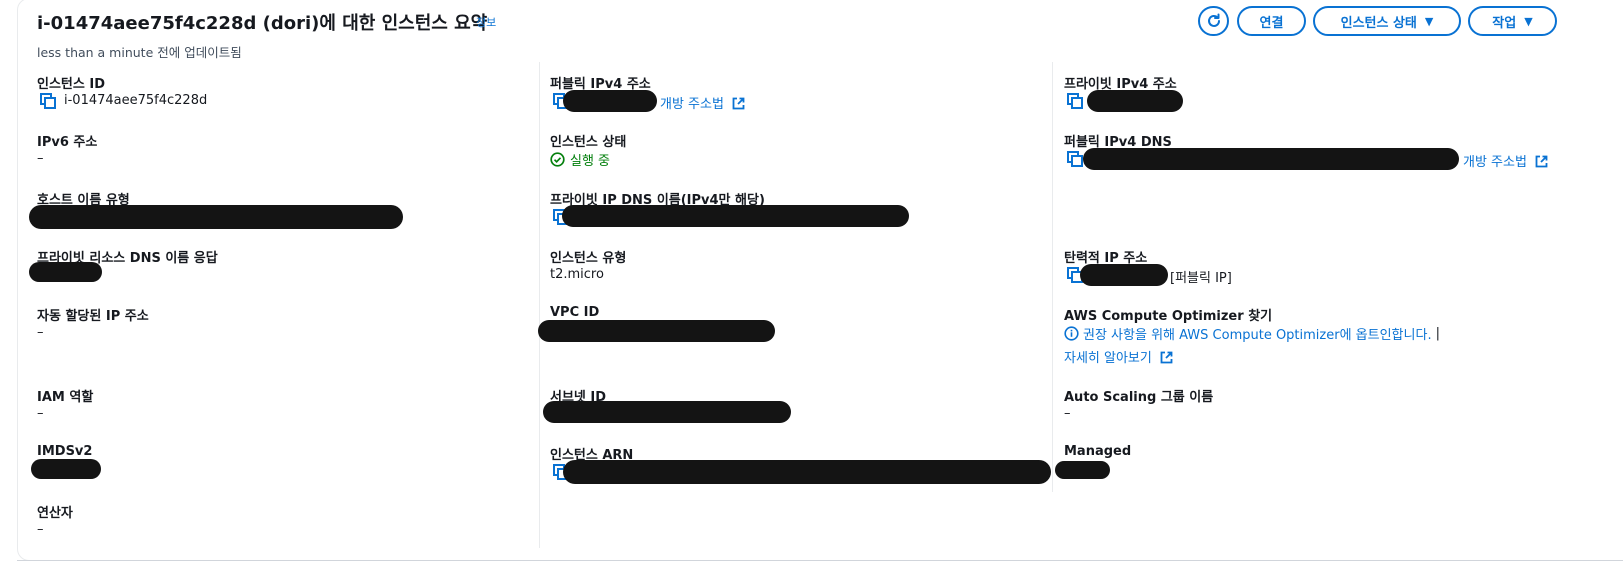 This screenshot has height=584, width=1623. Describe the element at coordinates (40, 158) in the screenshot. I see `ipv6-value: –` at that location.